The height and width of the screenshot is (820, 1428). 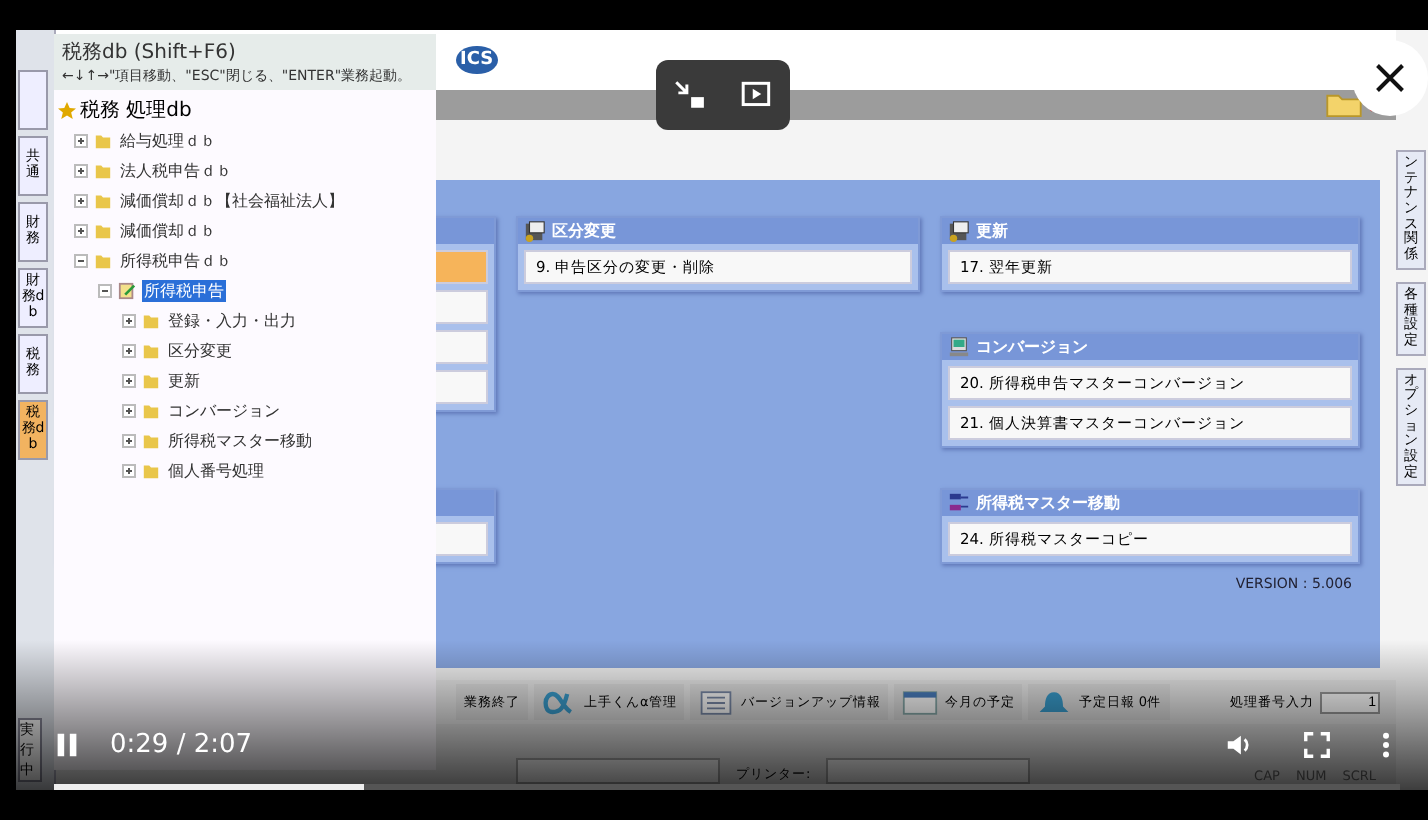 What do you see at coordinates (756, 95) in the screenshot?
I see `play-screen-icon` at bounding box center [756, 95].